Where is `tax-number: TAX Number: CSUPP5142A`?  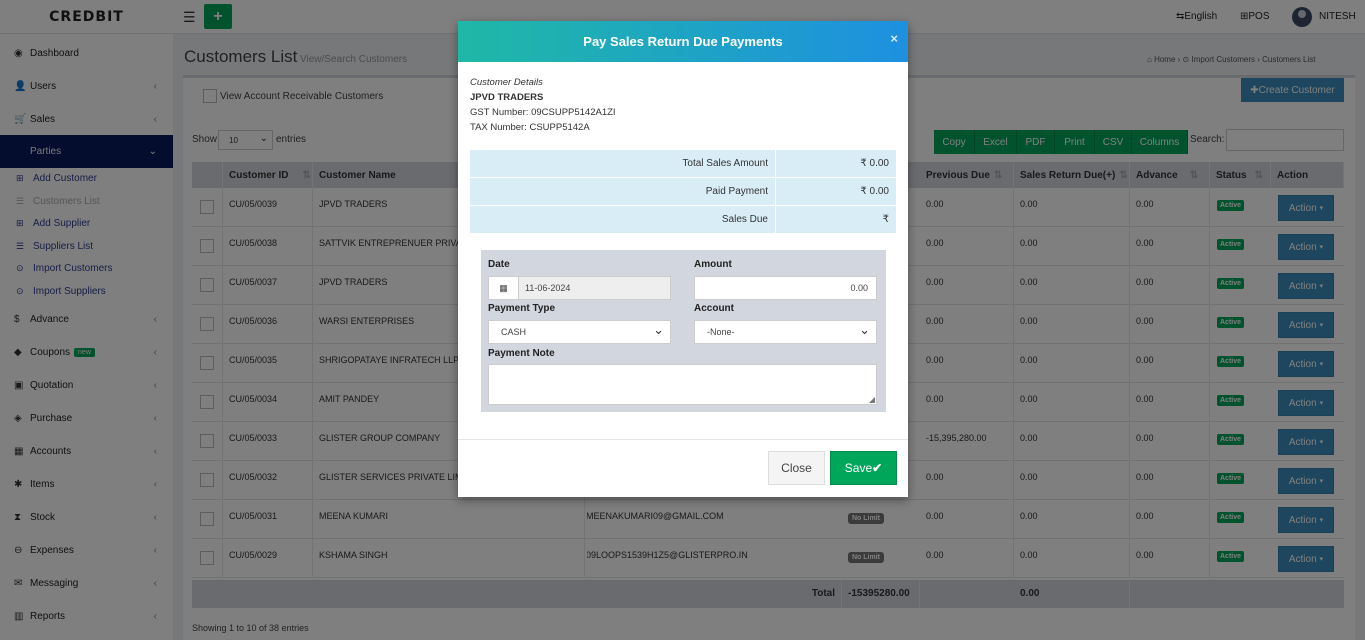
tax-number: TAX Number: CSUPP5142A is located at coordinates (530, 127).